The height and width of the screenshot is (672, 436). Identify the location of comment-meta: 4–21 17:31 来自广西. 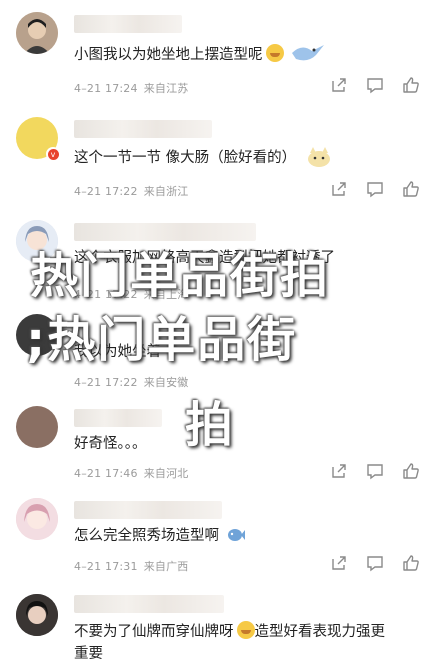
(131, 566).